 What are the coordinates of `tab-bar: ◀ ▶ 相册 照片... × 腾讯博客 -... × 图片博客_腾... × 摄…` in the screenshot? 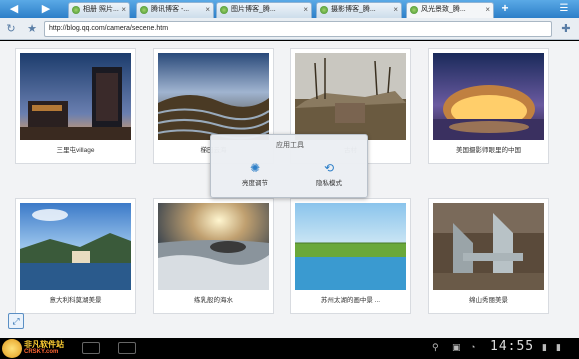 It's located at (289, 9).